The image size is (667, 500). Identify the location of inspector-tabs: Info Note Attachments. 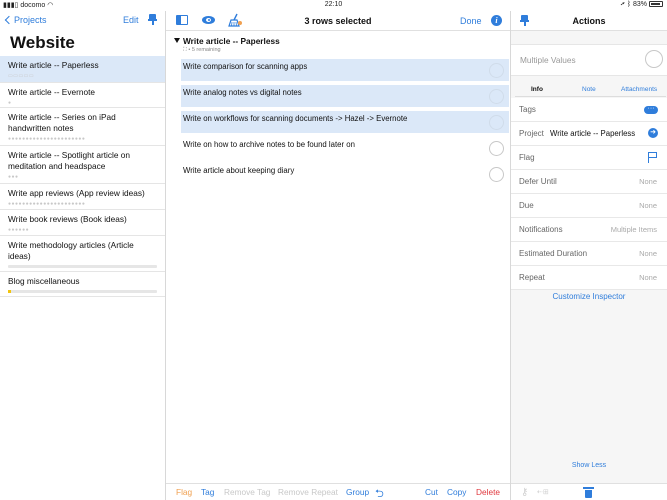
(590, 90).